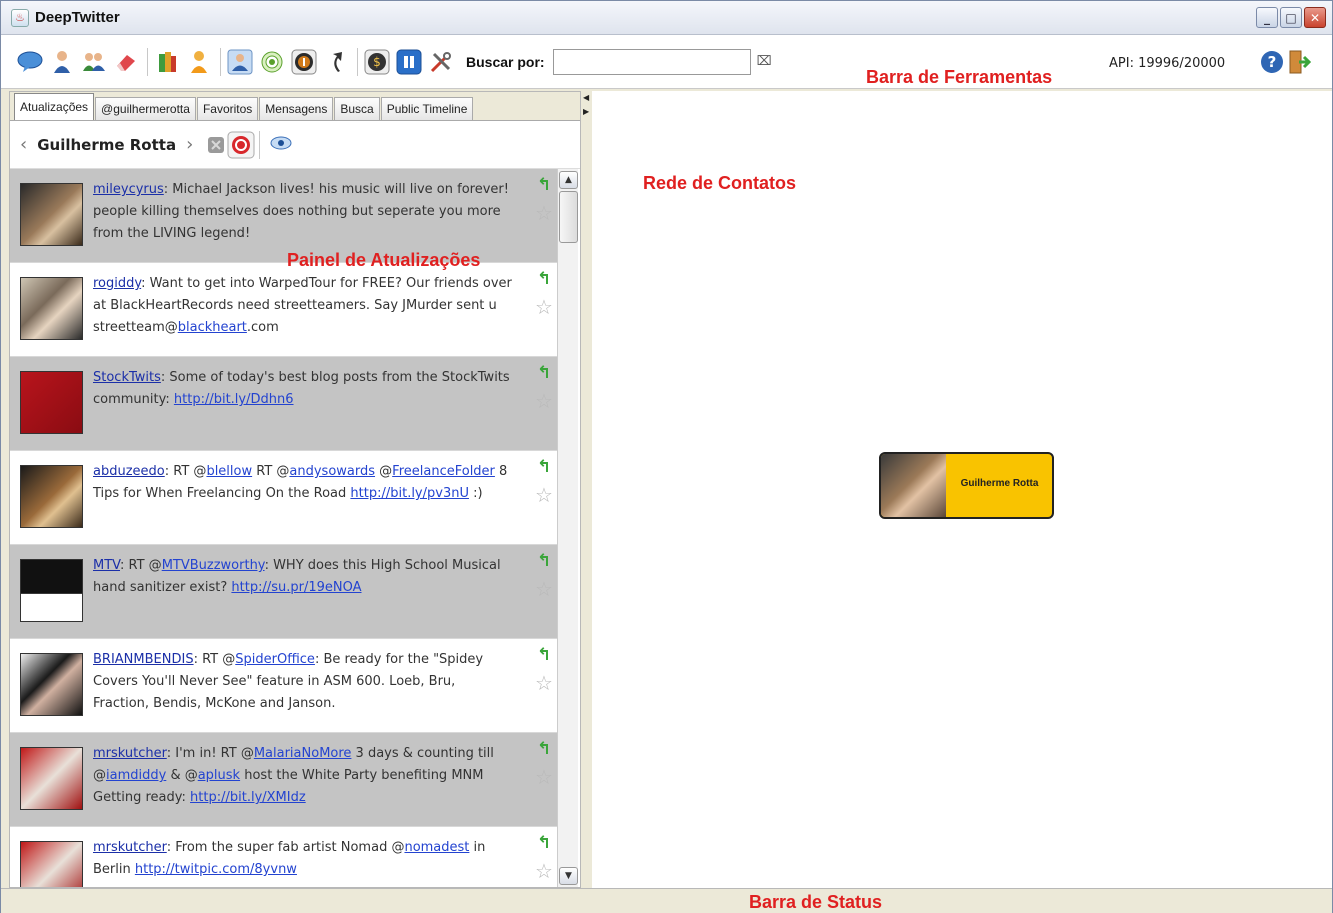 Image resolution: width=1333 pixels, height=913 pixels. What do you see at coordinates (126, 62) in the screenshot?
I see `eraser-icon` at bounding box center [126, 62].